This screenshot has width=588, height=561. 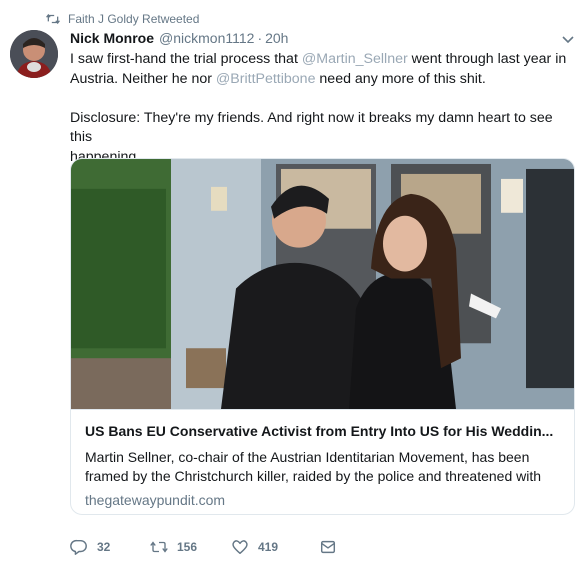 I want to click on like-button: 419, so click(x=275, y=547).